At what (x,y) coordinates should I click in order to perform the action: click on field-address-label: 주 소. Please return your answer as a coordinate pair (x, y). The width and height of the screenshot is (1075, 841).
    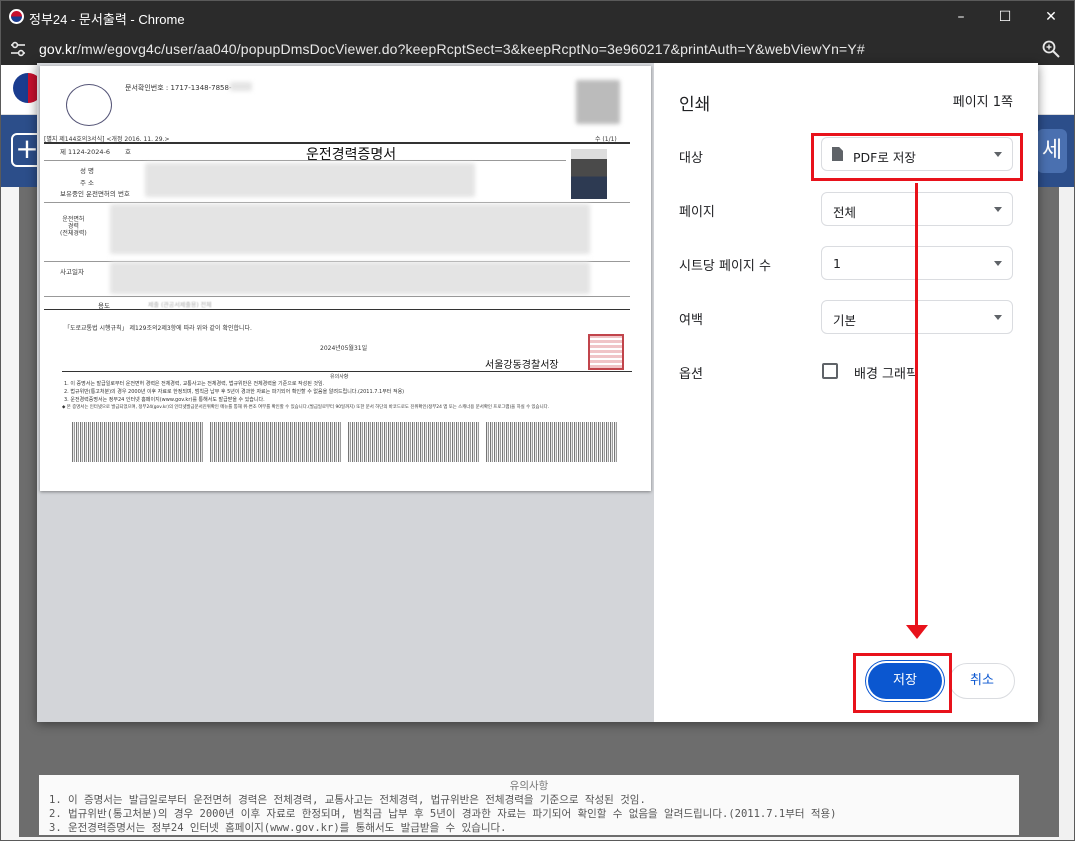
    Looking at the image, I should click on (87, 183).